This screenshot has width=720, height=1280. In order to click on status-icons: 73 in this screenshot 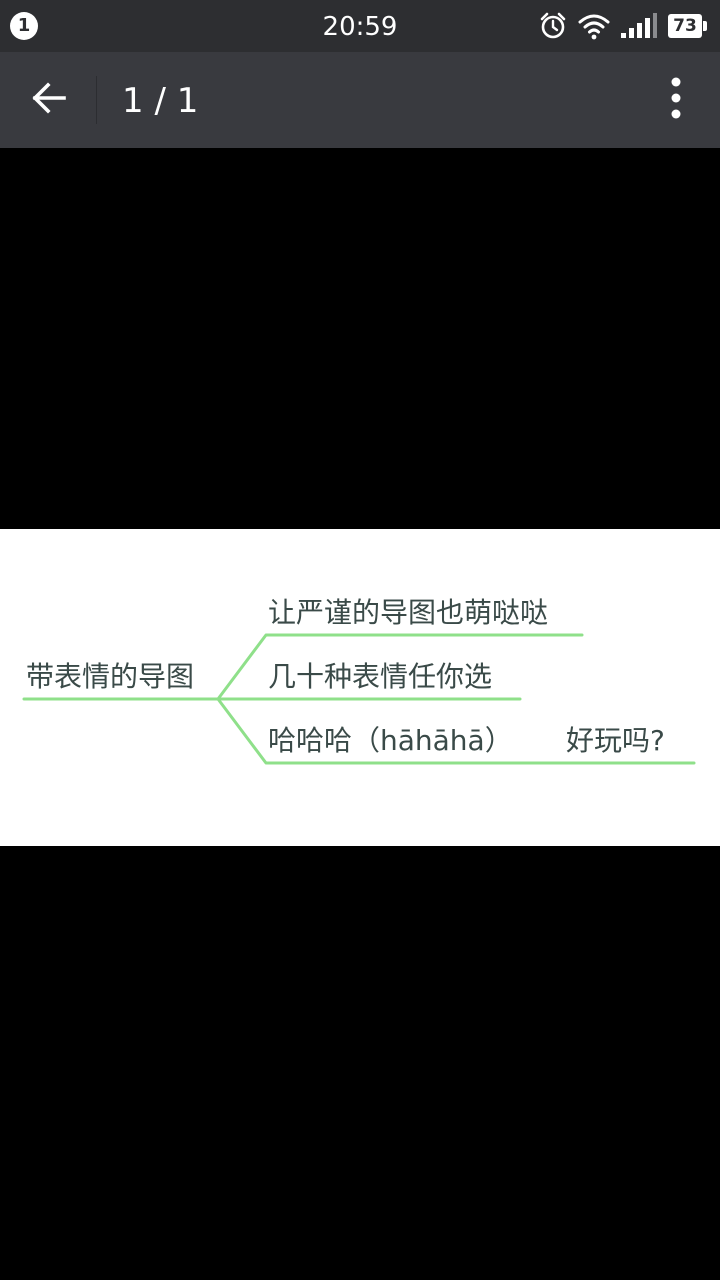, I will do `click(623, 26)`.